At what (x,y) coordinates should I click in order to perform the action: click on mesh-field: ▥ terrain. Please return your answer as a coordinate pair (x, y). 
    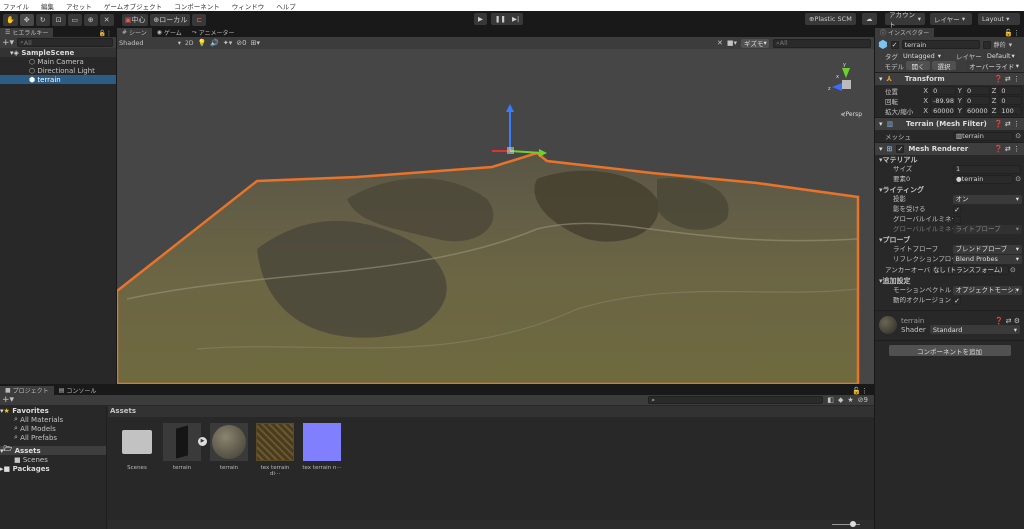
    Looking at the image, I should click on (983, 136).